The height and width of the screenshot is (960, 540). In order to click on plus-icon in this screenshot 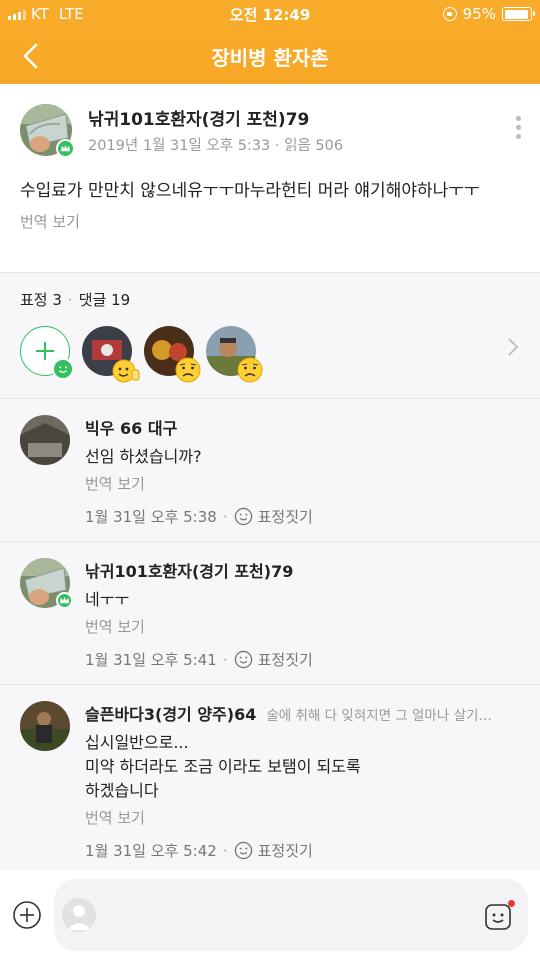, I will do `click(45, 351)`.